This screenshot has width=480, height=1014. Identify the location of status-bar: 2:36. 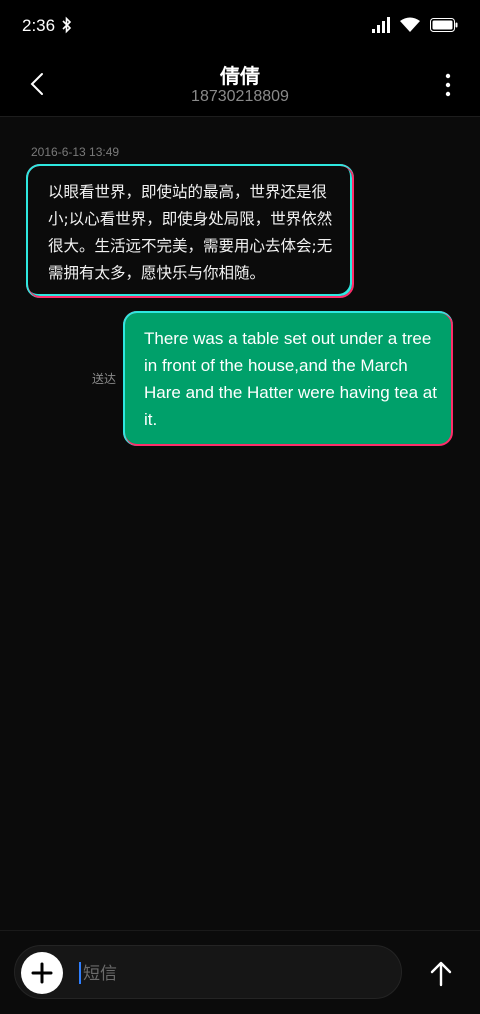
(240, 26).